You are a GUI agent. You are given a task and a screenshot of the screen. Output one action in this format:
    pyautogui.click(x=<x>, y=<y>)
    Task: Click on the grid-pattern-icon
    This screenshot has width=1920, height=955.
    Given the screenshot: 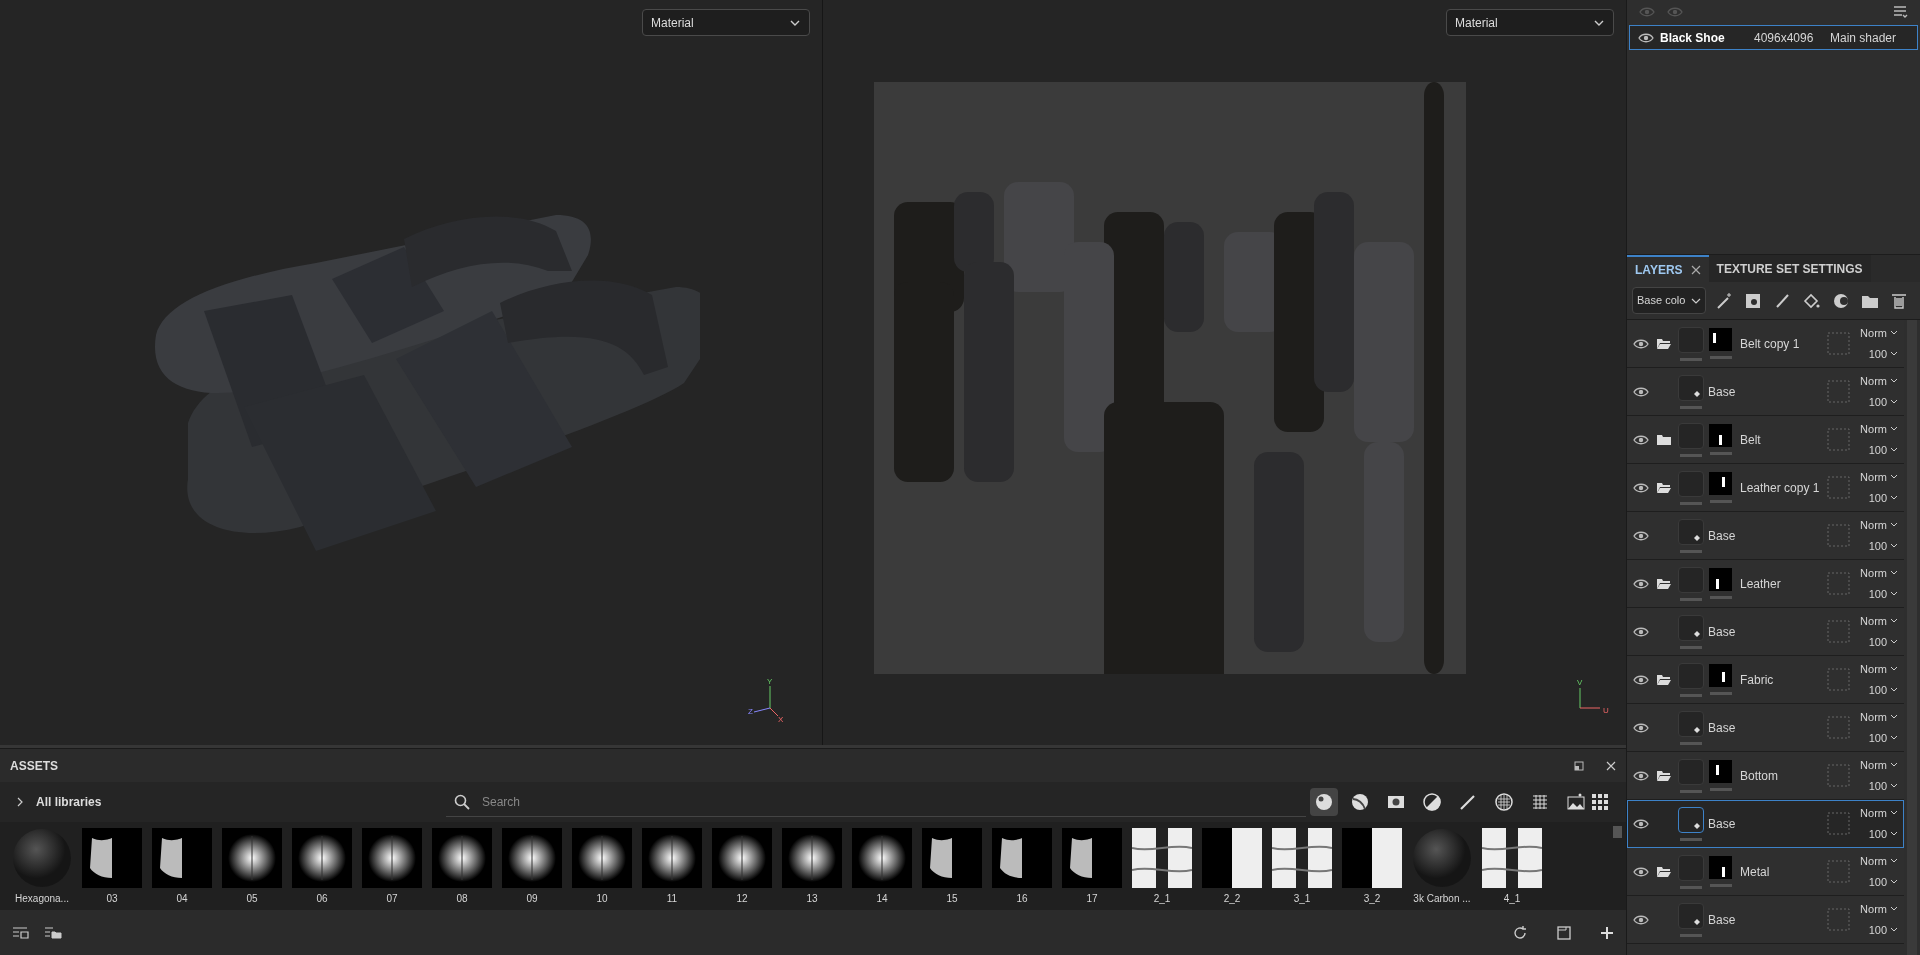 What is the action you would take?
    pyautogui.click(x=1540, y=802)
    